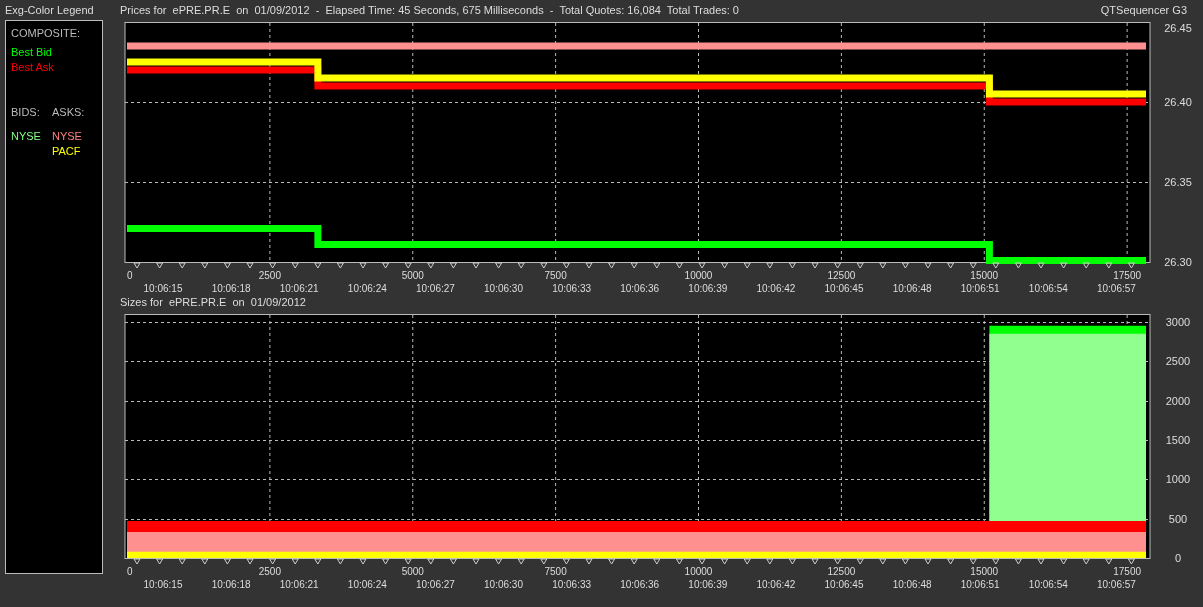 The width and height of the screenshot is (1203, 607). What do you see at coordinates (33, 67) in the screenshot?
I see `legend-item: Best Ask` at bounding box center [33, 67].